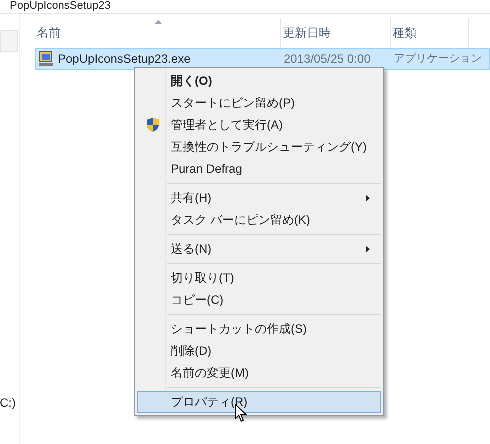 The height and width of the screenshot is (444, 490). I want to click on menu-item-label: スタートにピン留め(P), so click(232, 103).